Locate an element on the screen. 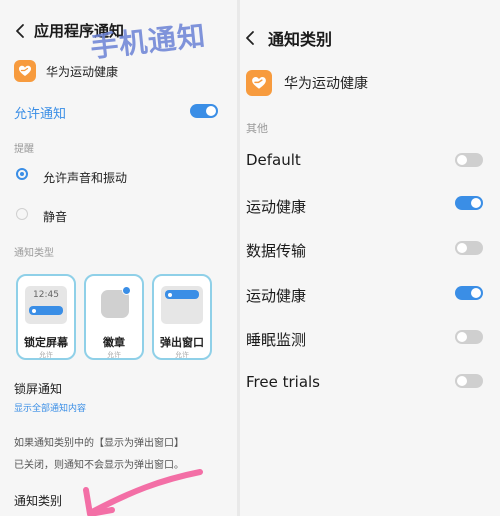  right-header: 通知类别 is located at coordinates (288, 38).